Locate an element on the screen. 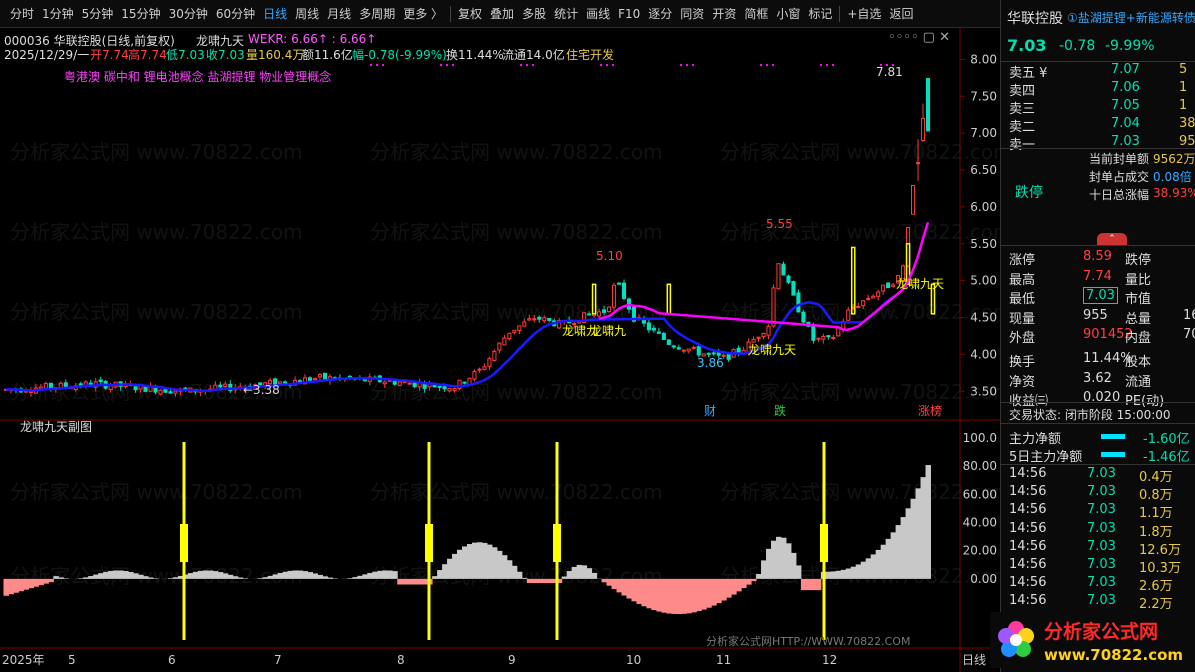 Image resolution: width=1195 pixels, height=672 pixels. expand-icon: ⌃ is located at coordinates (1112, 239).